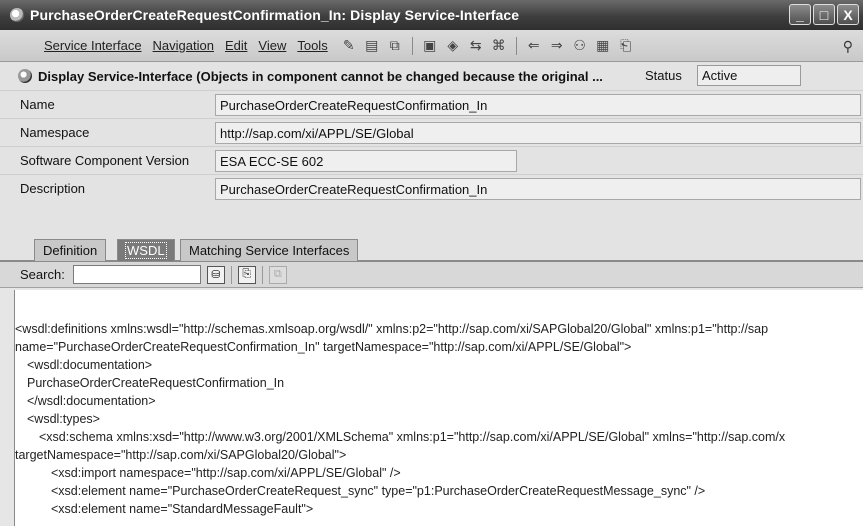 This screenshot has height=526, width=863. Describe the element at coordinates (431, 275) in the screenshot. I see `search-bar: Search: ⛁ ⎘ ⧉` at that location.